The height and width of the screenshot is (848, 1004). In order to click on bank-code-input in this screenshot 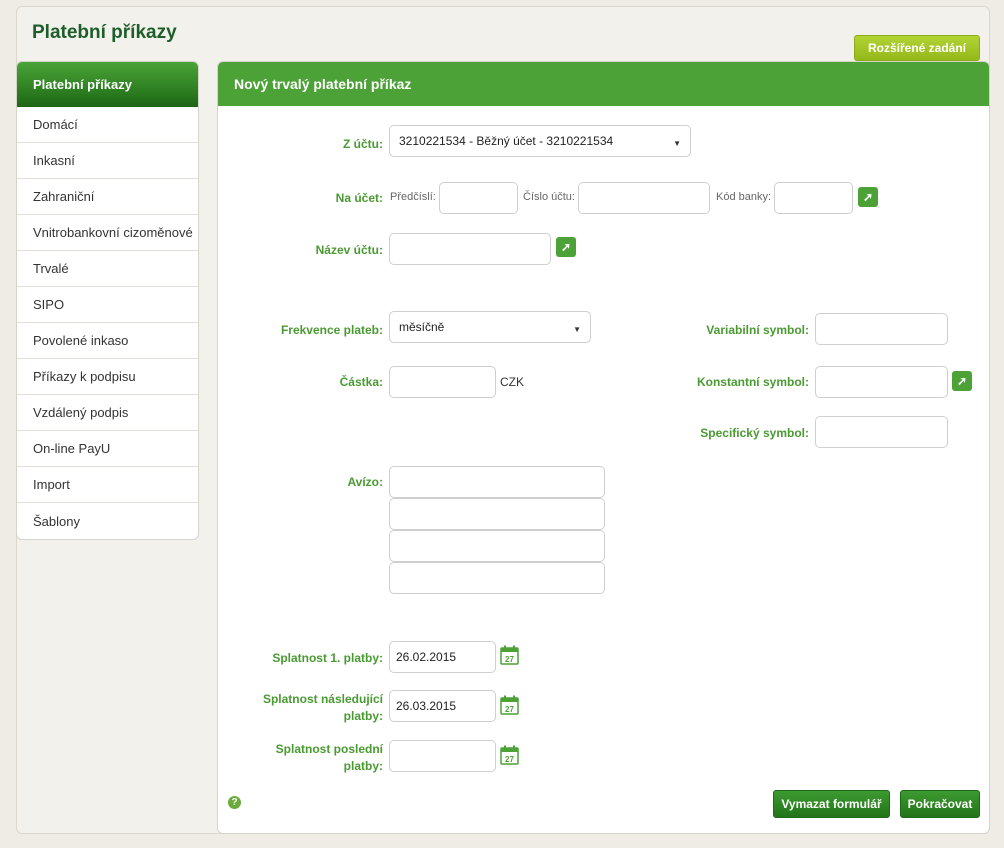, I will do `click(813, 198)`.